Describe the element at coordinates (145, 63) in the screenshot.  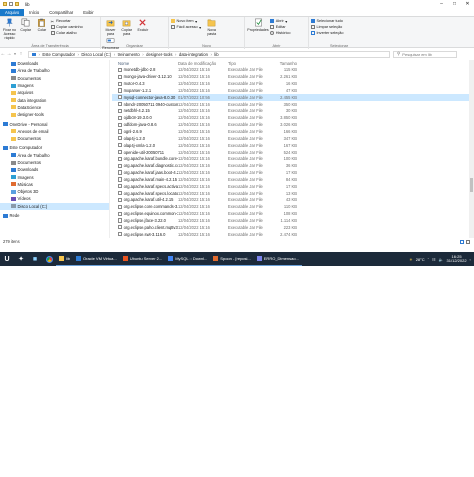
I see `column-header-name: Nome` at that location.